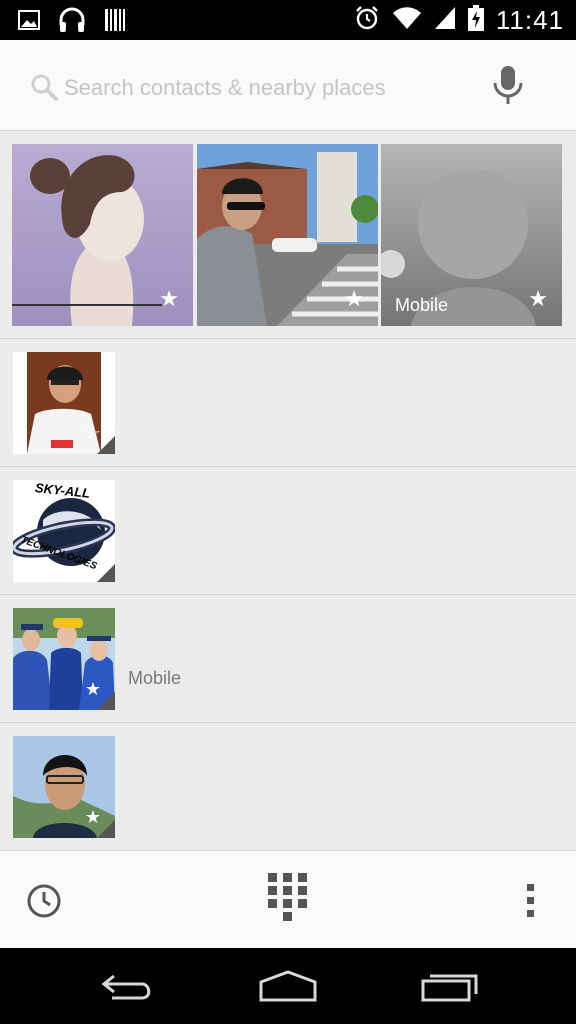 The height and width of the screenshot is (1024, 576). I want to click on wifi-icon, so click(407, 20).